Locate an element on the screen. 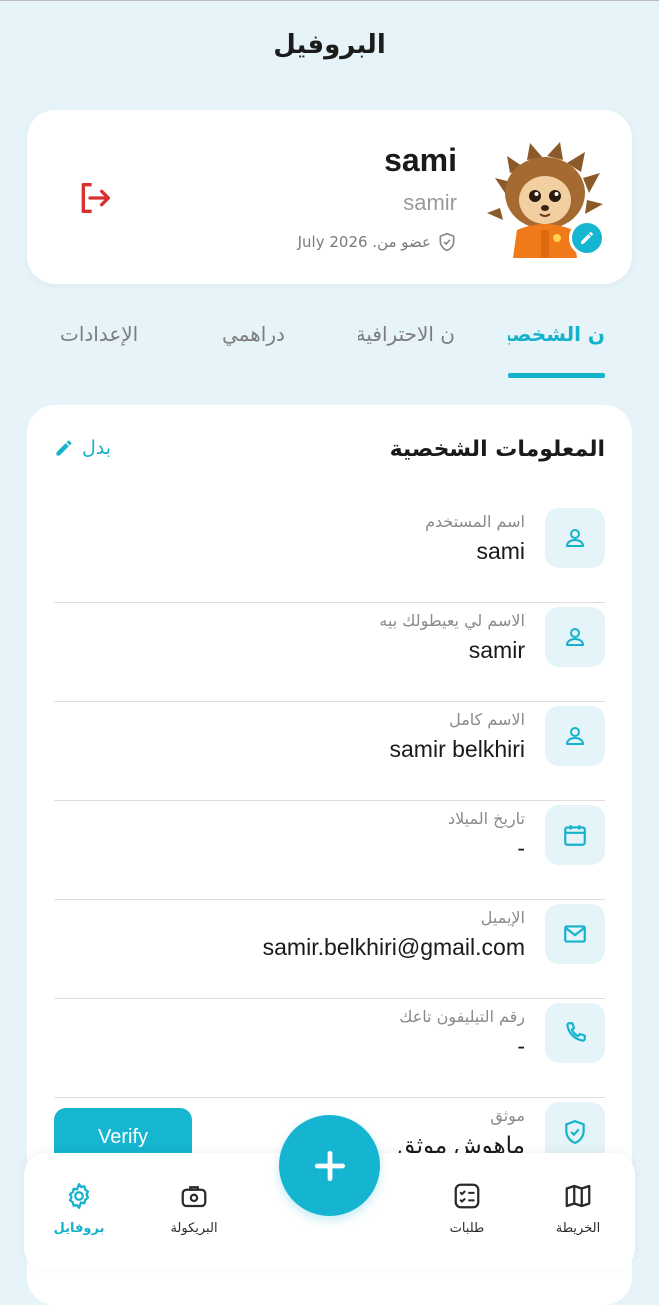 The height and width of the screenshot is (1305, 659). tab-settings: الإعدادات is located at coordinates (99, 334).